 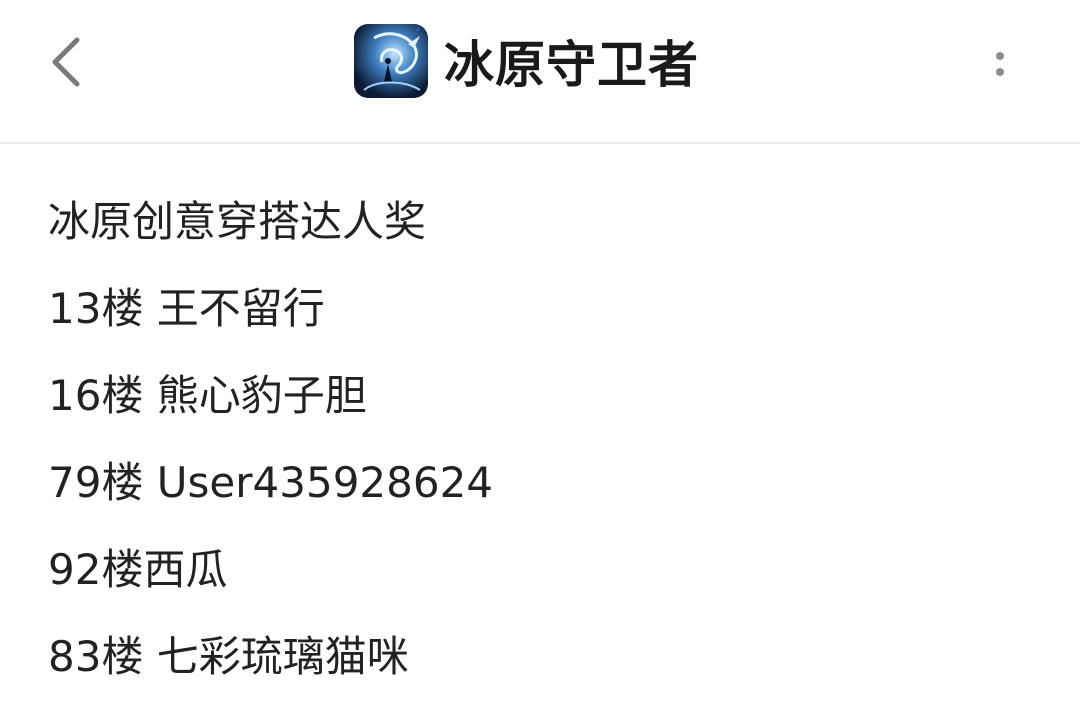 What do you see at coordinates (1000, 64) in the screenshot?
I see `more-options-button` at bounding box center [1000, 64].